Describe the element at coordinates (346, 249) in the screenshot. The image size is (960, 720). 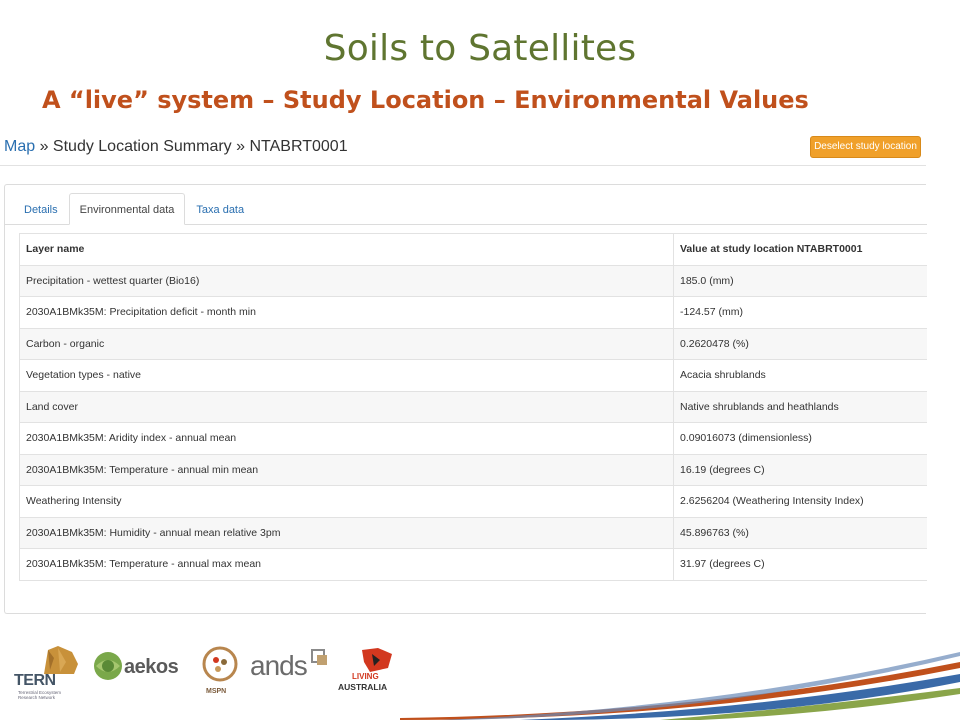
I see `column-header-layer-name: Layer name` at that location.